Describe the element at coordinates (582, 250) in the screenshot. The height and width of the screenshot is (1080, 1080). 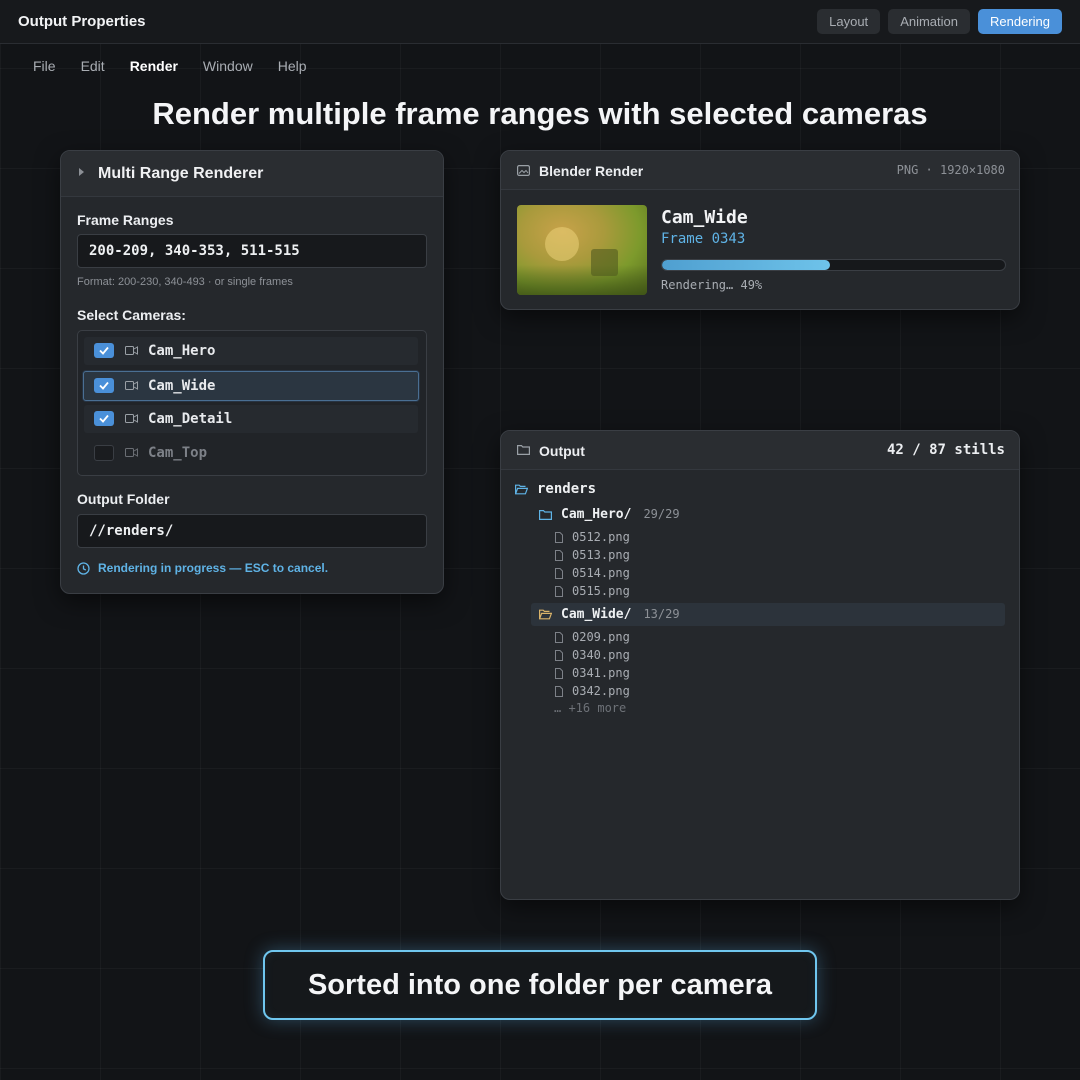
I see `render-thumbnail` at that location.